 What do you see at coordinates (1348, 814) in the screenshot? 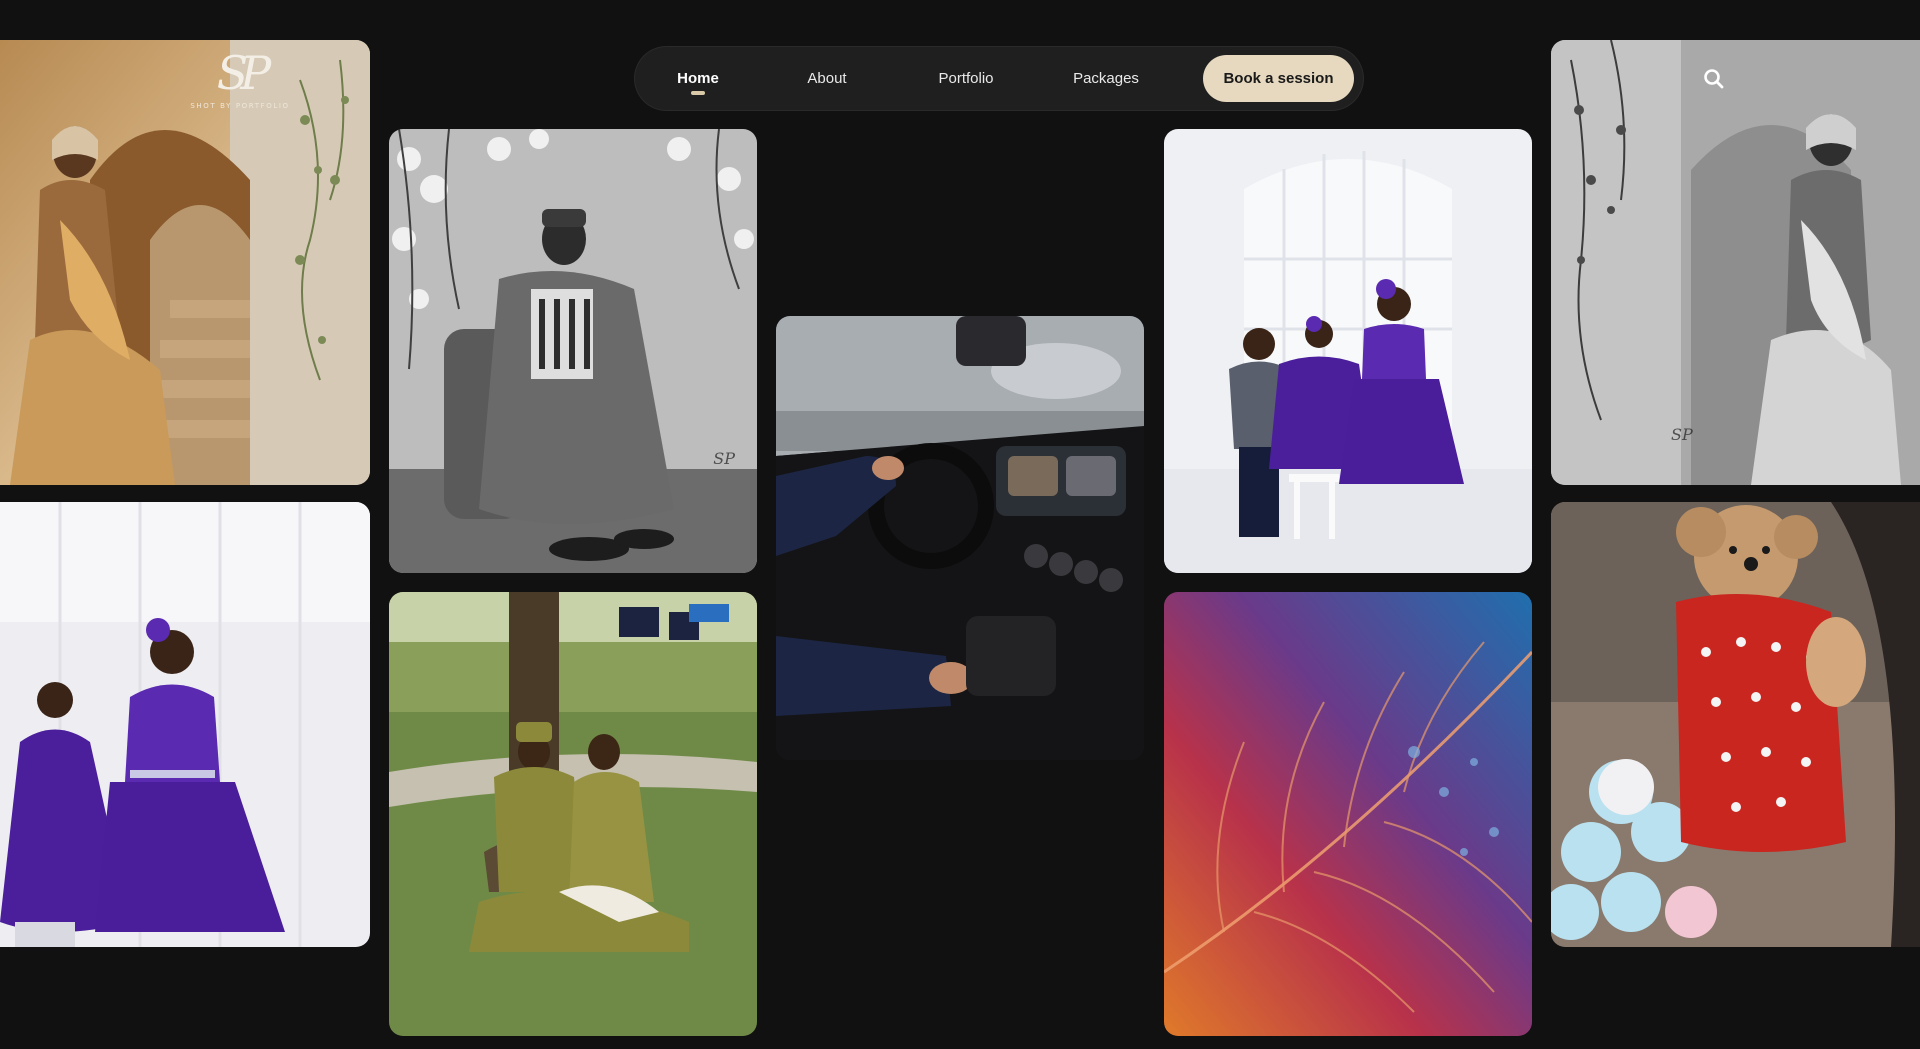
I see `leaf-macro-photo` at bounding box center [1348, 814].